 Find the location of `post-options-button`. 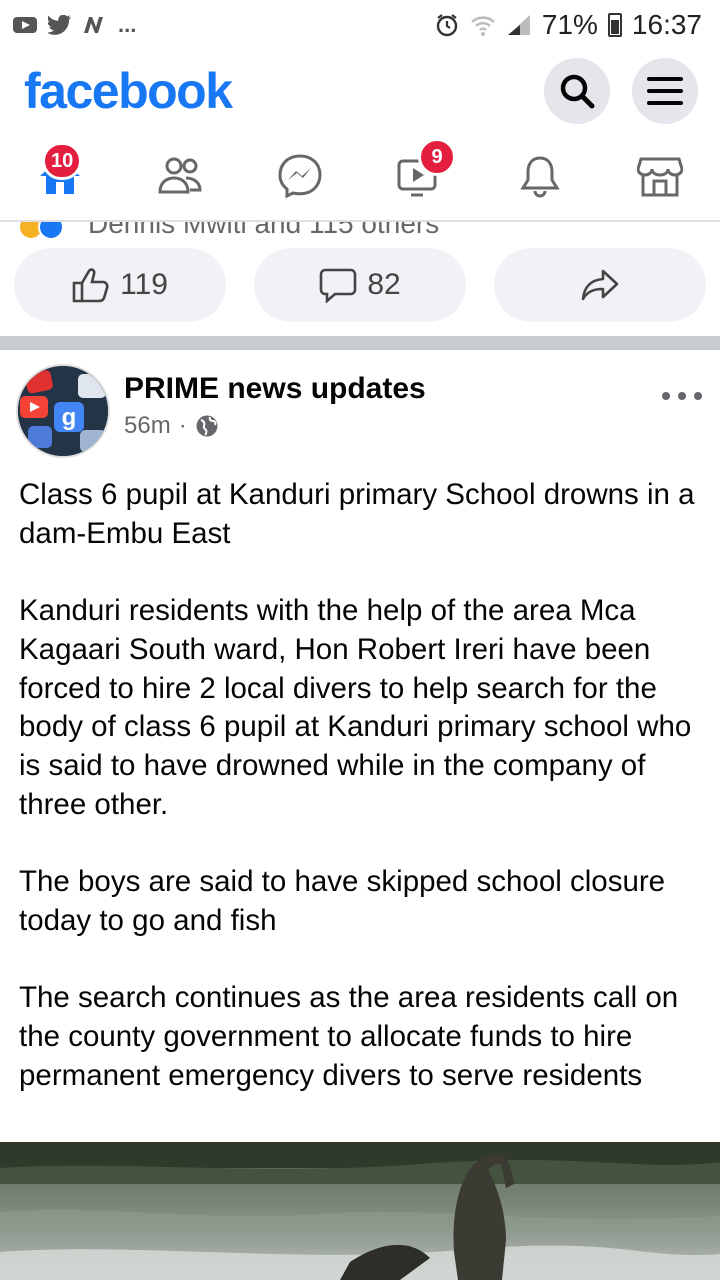

post-options-button is located at coordinates (682, 396).